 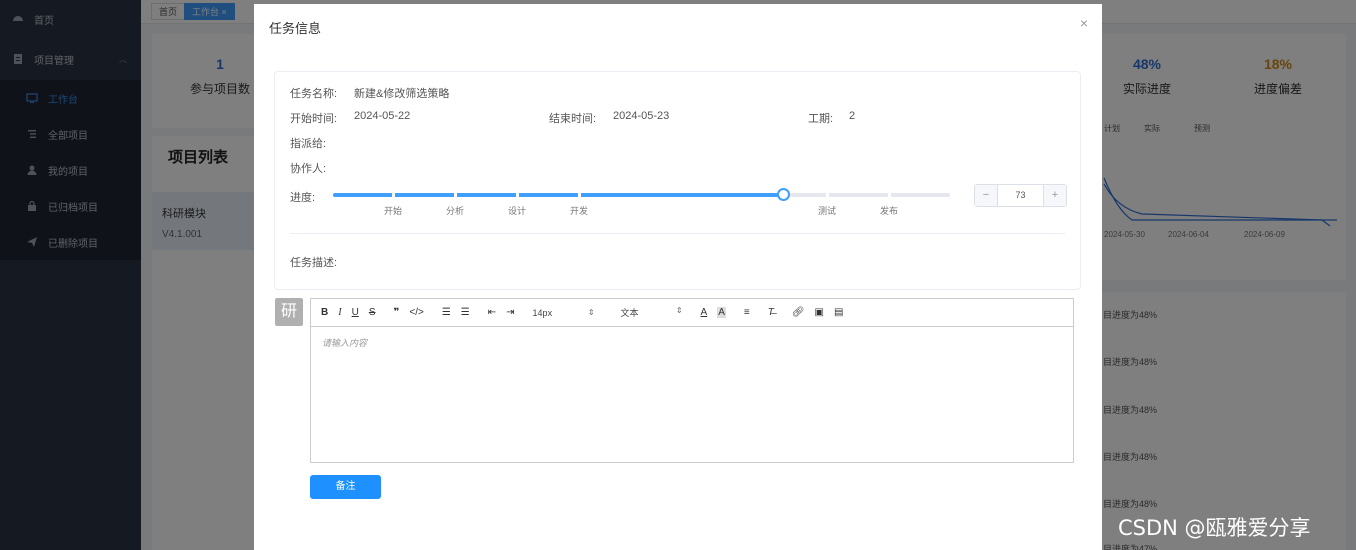 What do you see at coordinates (821, 119) in the screenshot?
I see `duration-label: 工期:` at bounding box center [821, 119].